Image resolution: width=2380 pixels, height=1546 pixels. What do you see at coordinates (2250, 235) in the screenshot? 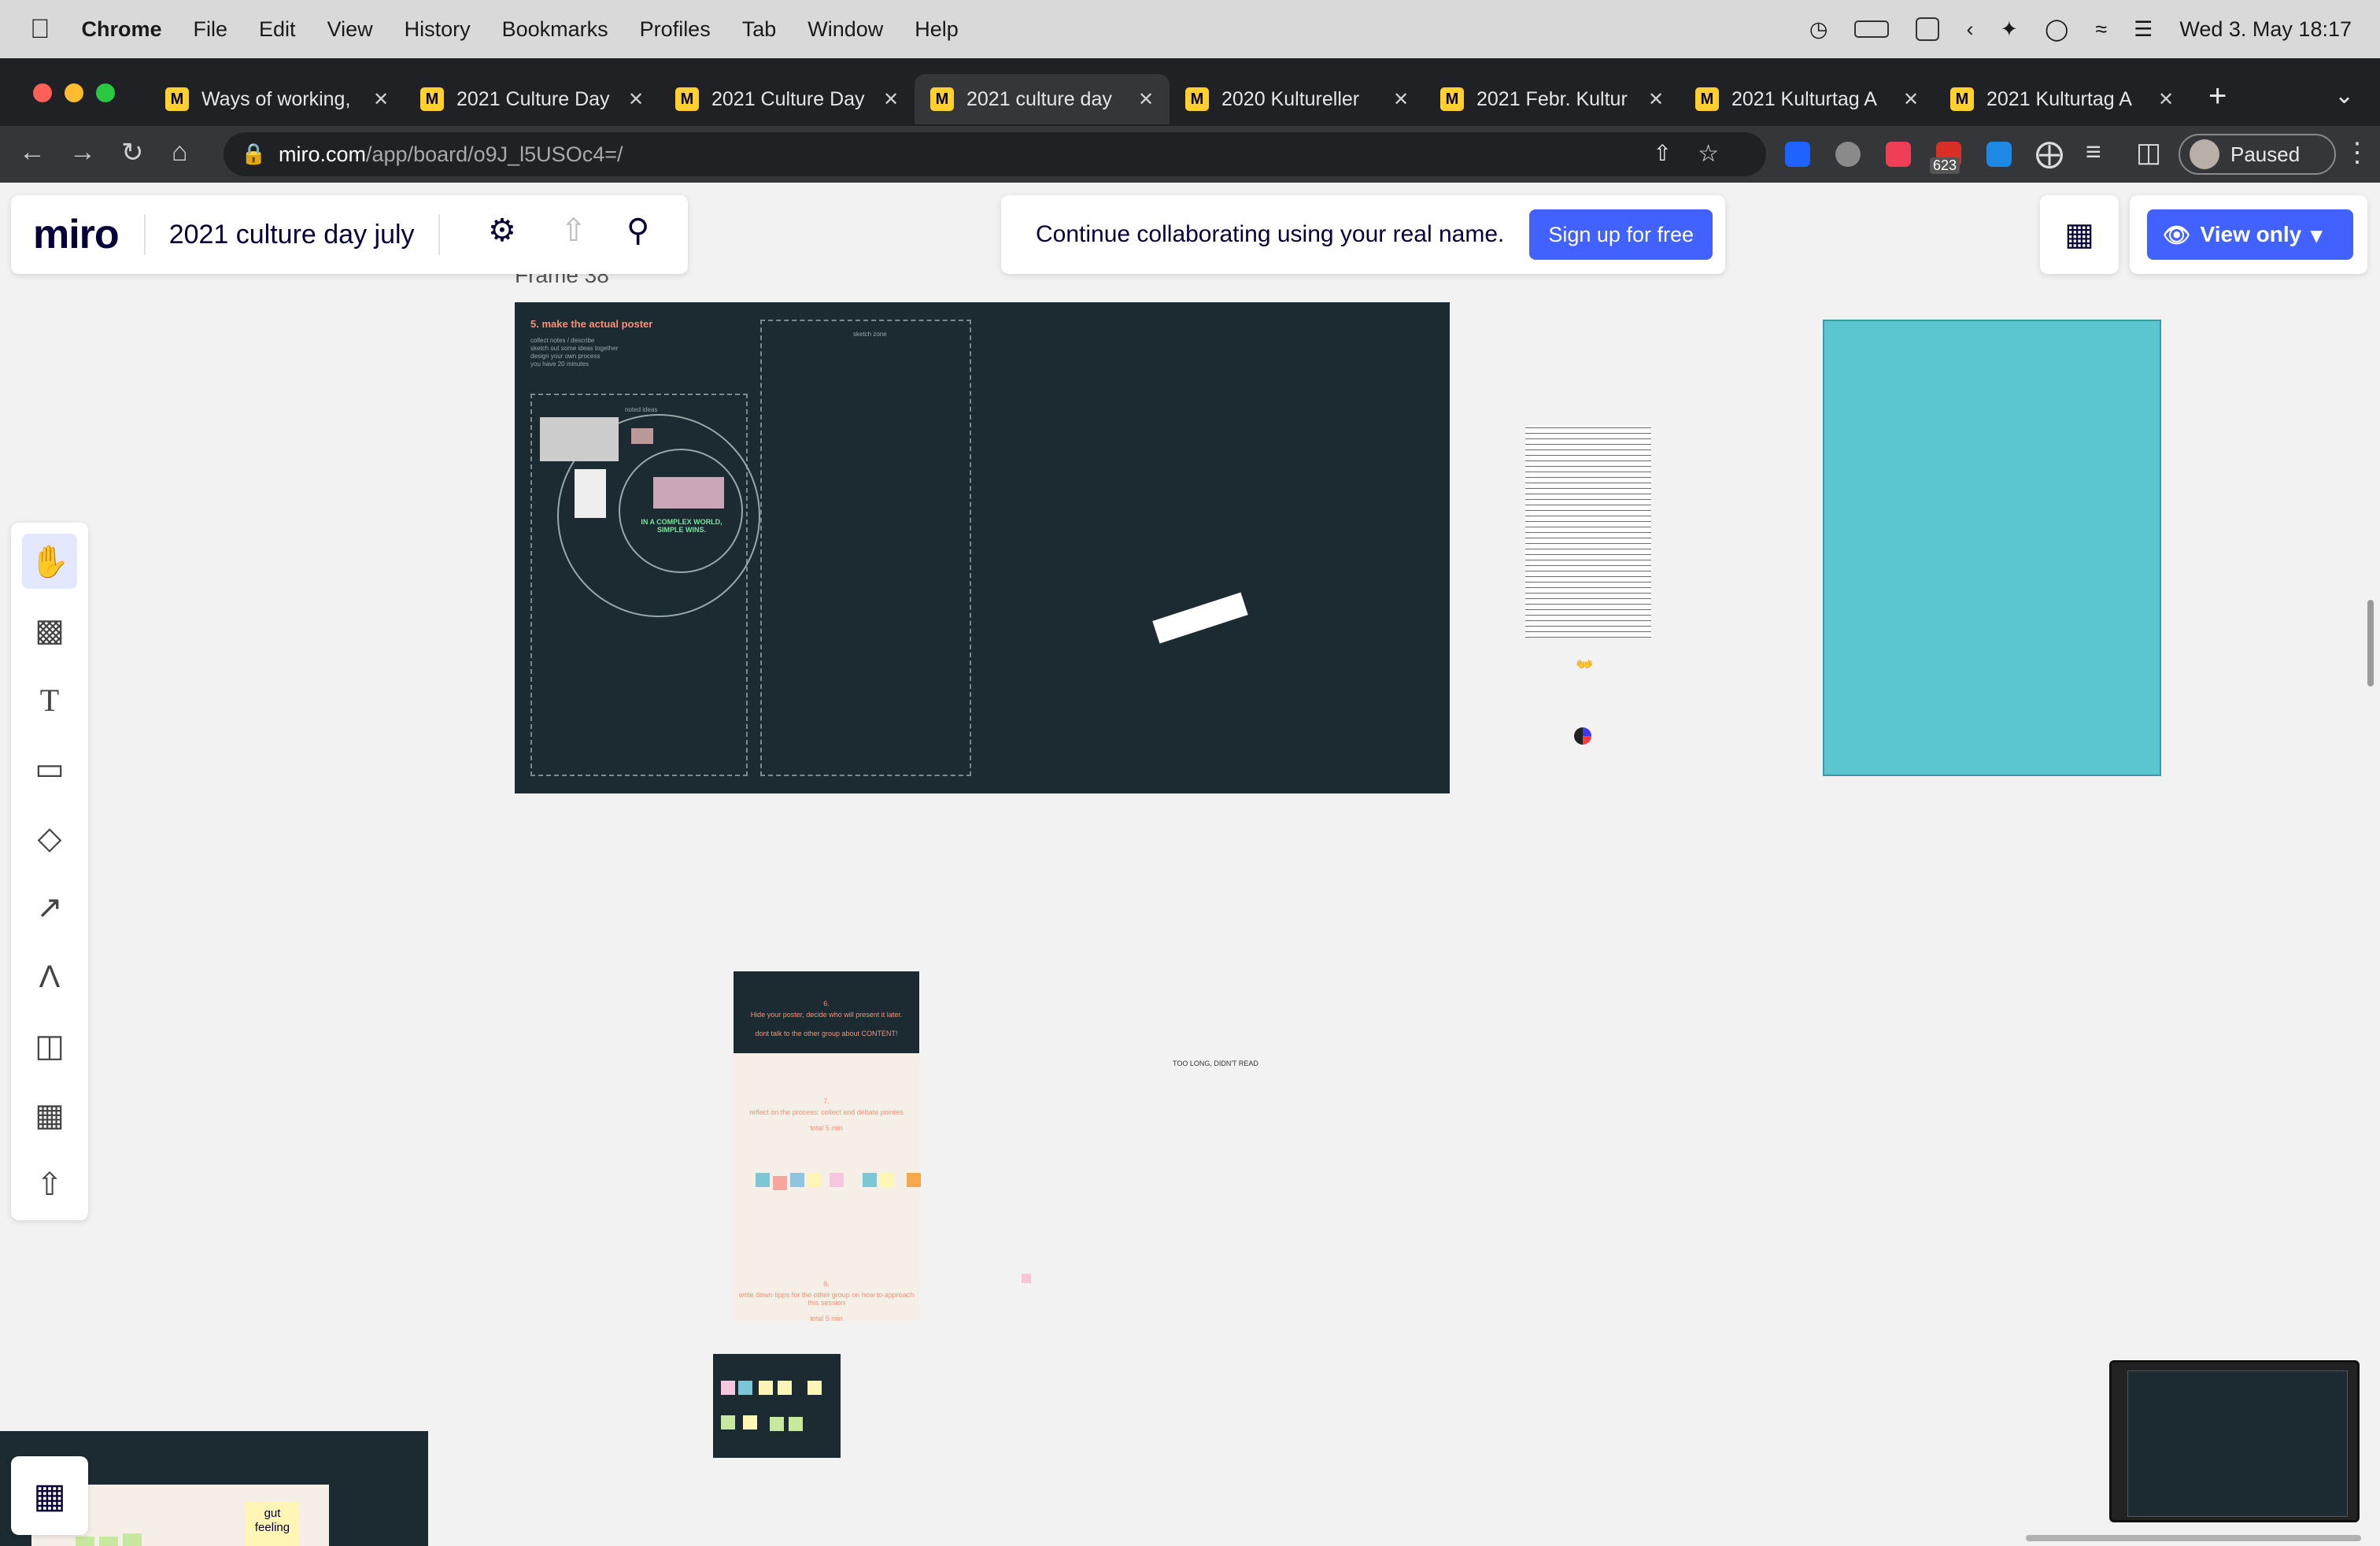
I see `view-only-button: 👁 View only ▾` at bounding box center [2250, 235].